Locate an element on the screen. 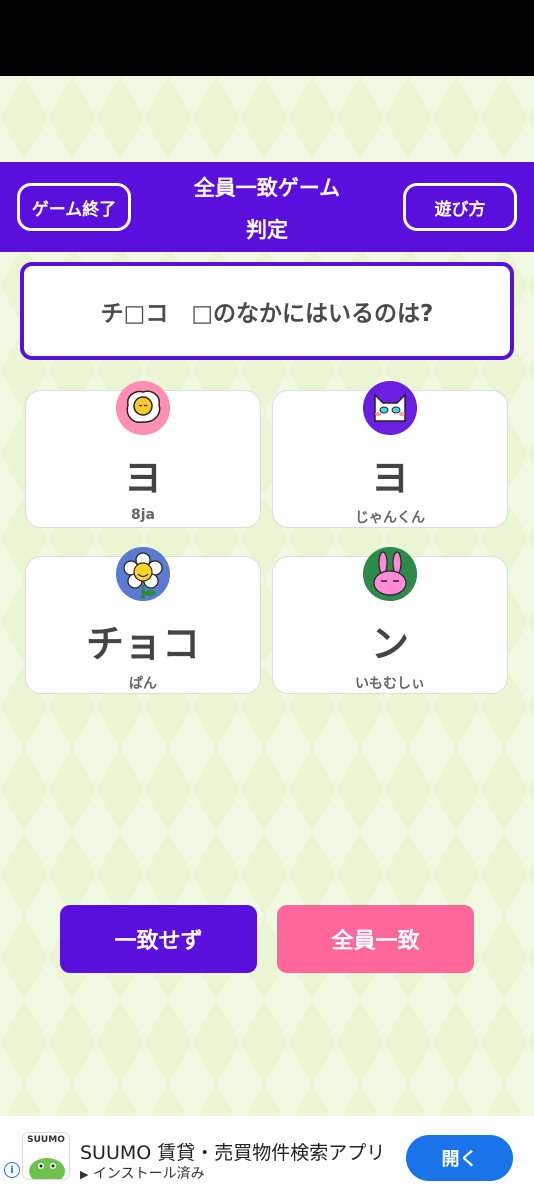  open-button: 開く is located at coordinates (459, 1158).